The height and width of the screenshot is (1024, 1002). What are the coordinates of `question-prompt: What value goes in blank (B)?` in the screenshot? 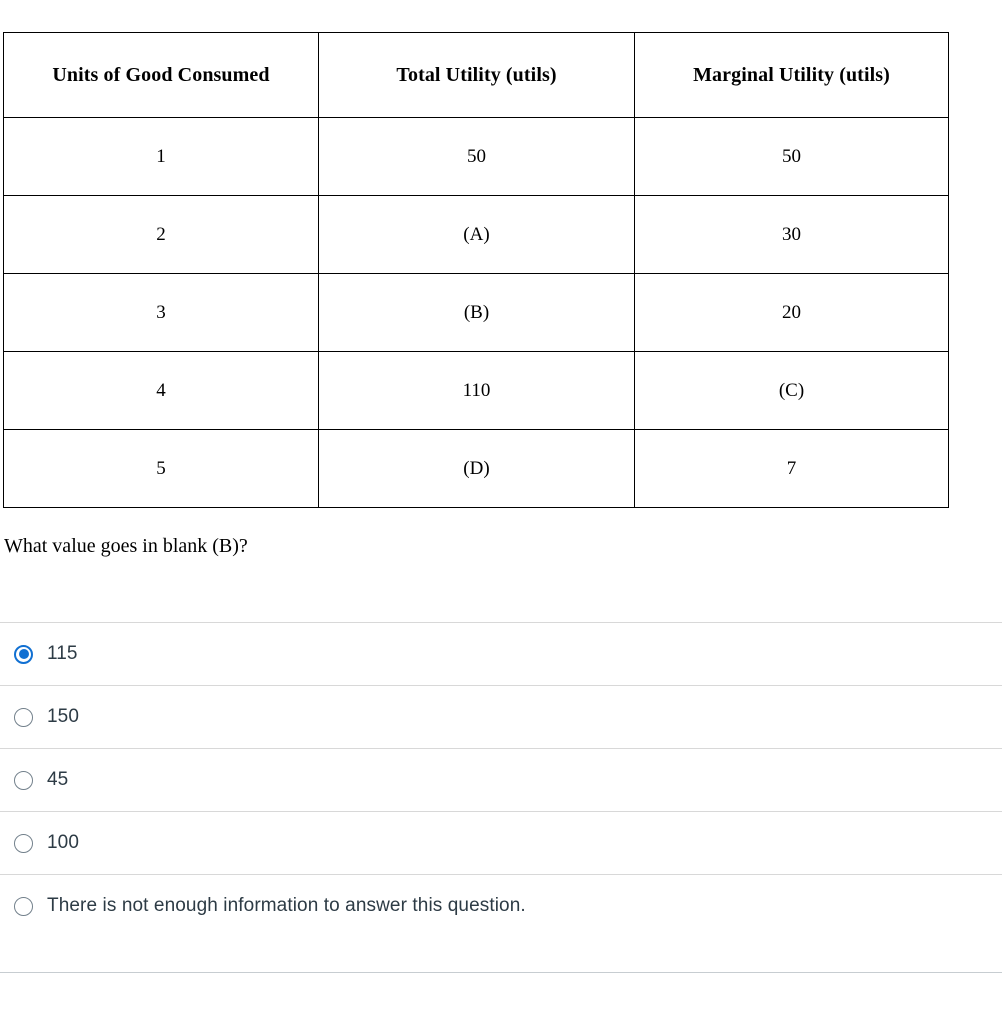 It's located at (126, 546).